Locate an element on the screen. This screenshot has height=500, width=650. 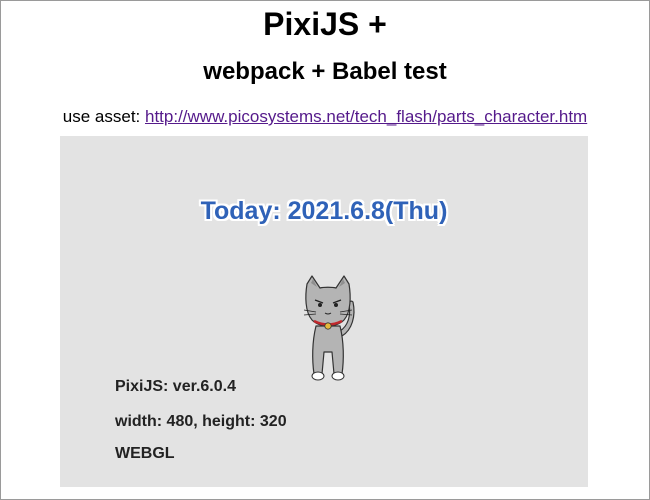
asset-label: use asset: is located at coordinates (103, 116).